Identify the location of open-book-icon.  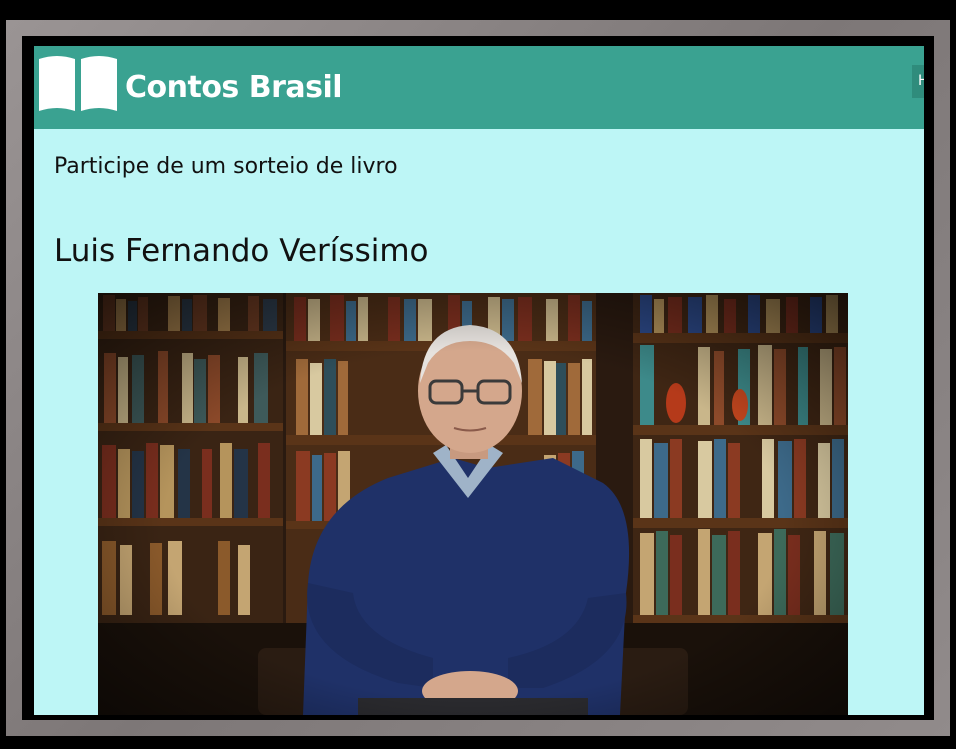
(78, 82).